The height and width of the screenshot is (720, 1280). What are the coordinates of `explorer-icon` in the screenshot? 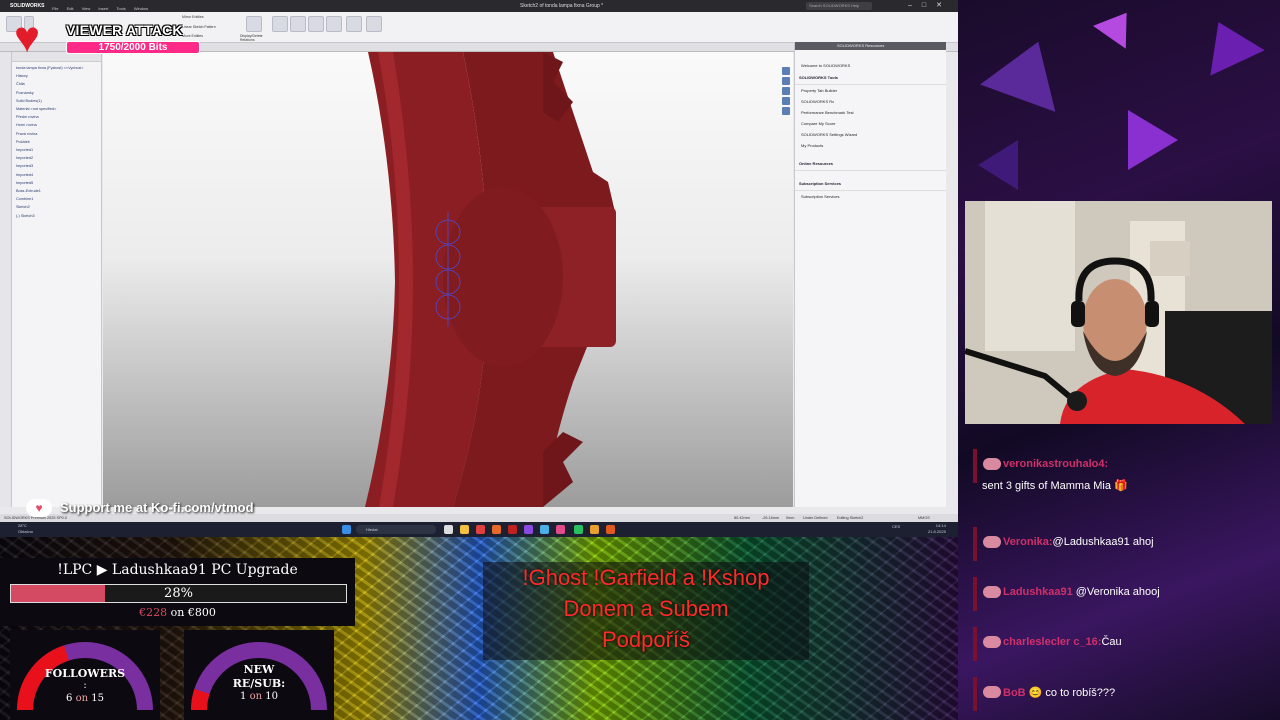 It's located at (464, 529).